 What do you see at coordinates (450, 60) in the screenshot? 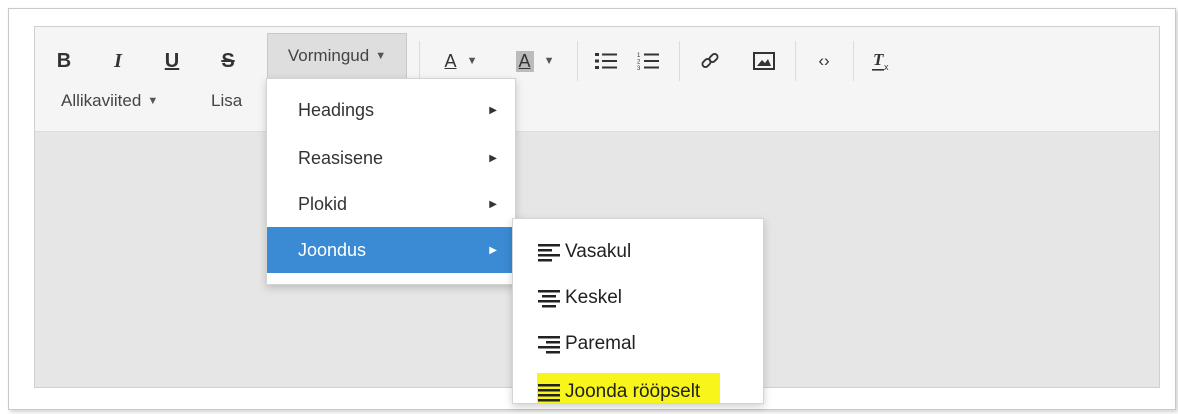
I see `text-color-icon: A` at bounding box center [450, 60].